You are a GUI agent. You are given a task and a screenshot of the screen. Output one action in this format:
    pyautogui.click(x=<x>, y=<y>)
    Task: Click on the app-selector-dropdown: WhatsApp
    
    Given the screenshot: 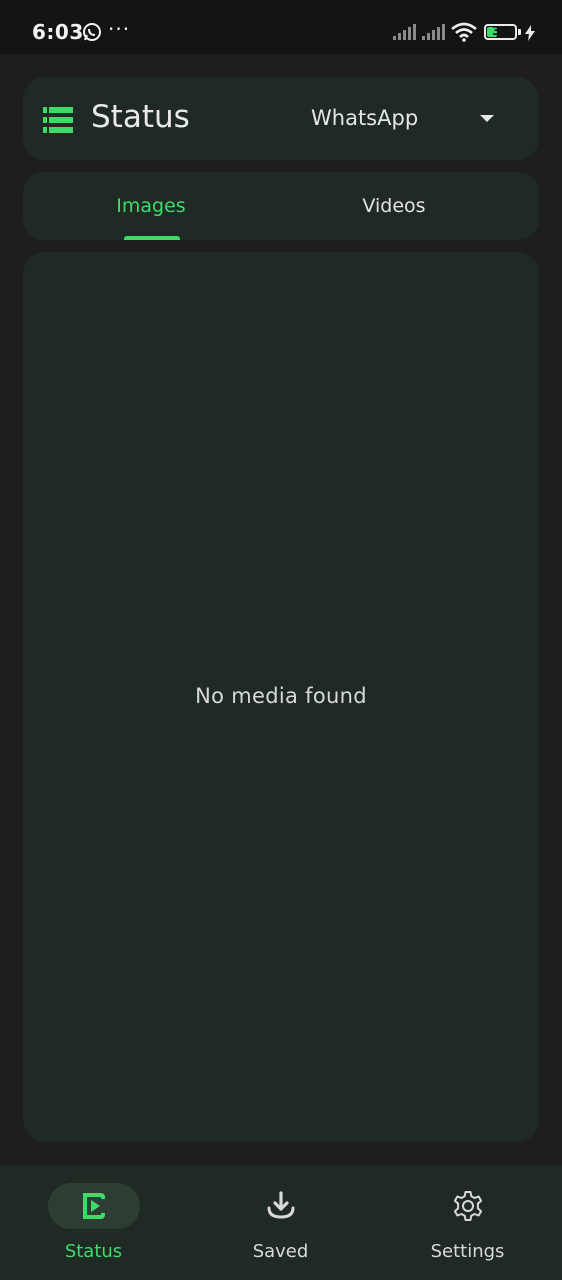 What is the action you would take?
    pyautogui.click(x=406, y=118)
    